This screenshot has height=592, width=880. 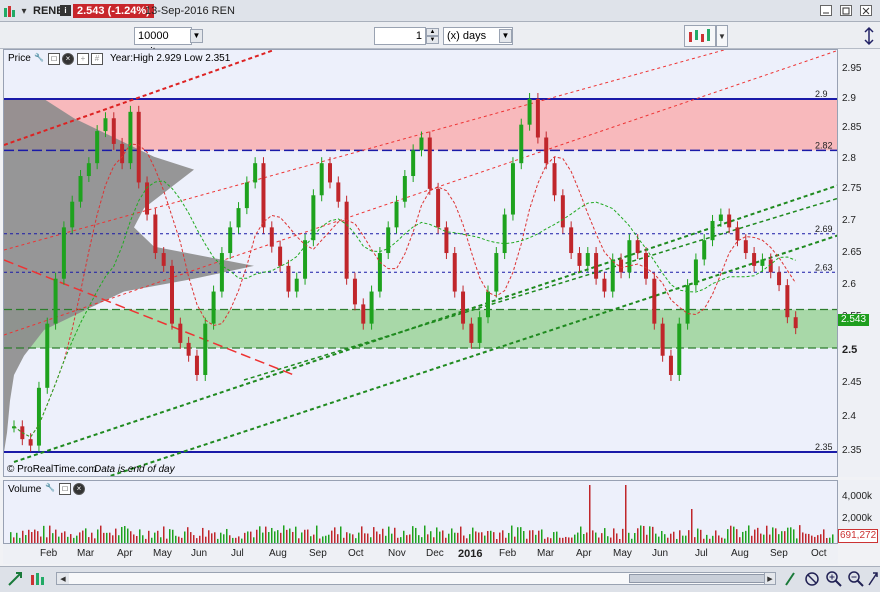 I want to click on level-label: 2.35, so click(x=824, y=447).